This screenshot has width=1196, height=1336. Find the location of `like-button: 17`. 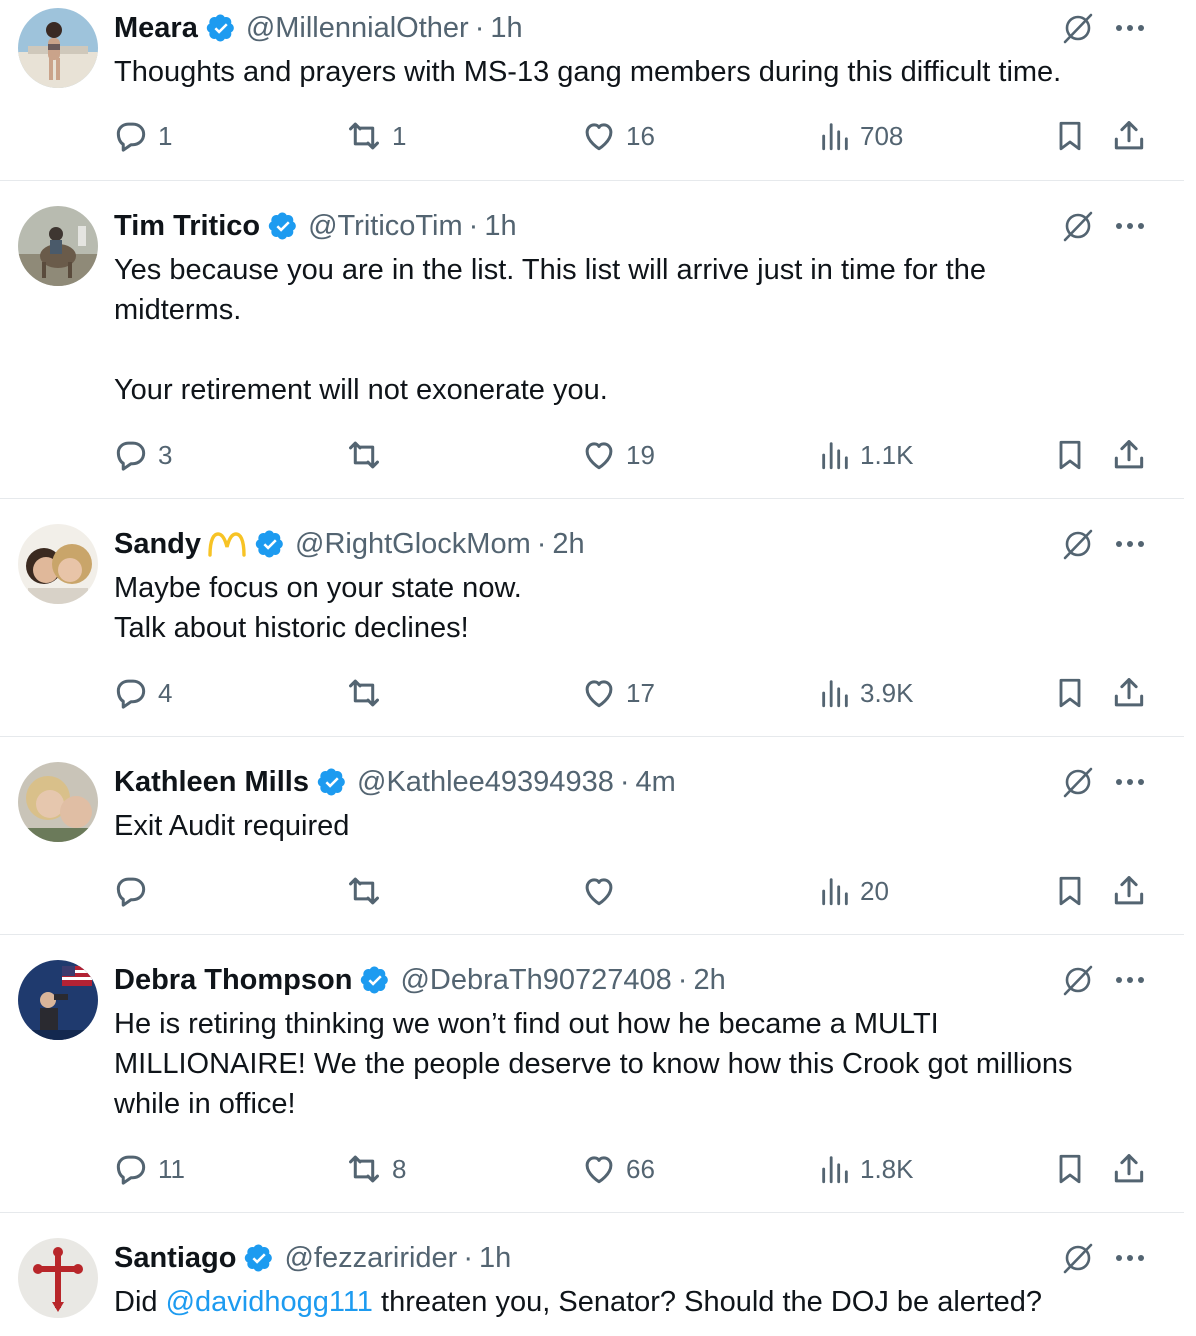

like-button: 17 is located at coordinates (617, 693).